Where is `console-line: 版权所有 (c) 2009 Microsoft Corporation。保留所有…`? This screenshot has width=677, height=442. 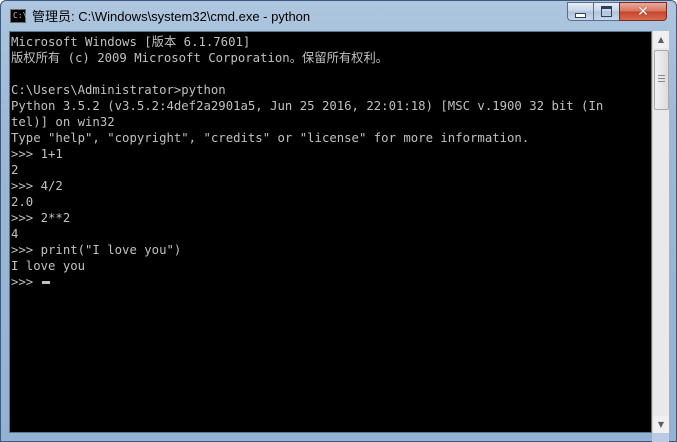 console-line: 版权所有 (c) 2009 Microsoft Corporation。保留所有… is located at coordinates (200, 58).